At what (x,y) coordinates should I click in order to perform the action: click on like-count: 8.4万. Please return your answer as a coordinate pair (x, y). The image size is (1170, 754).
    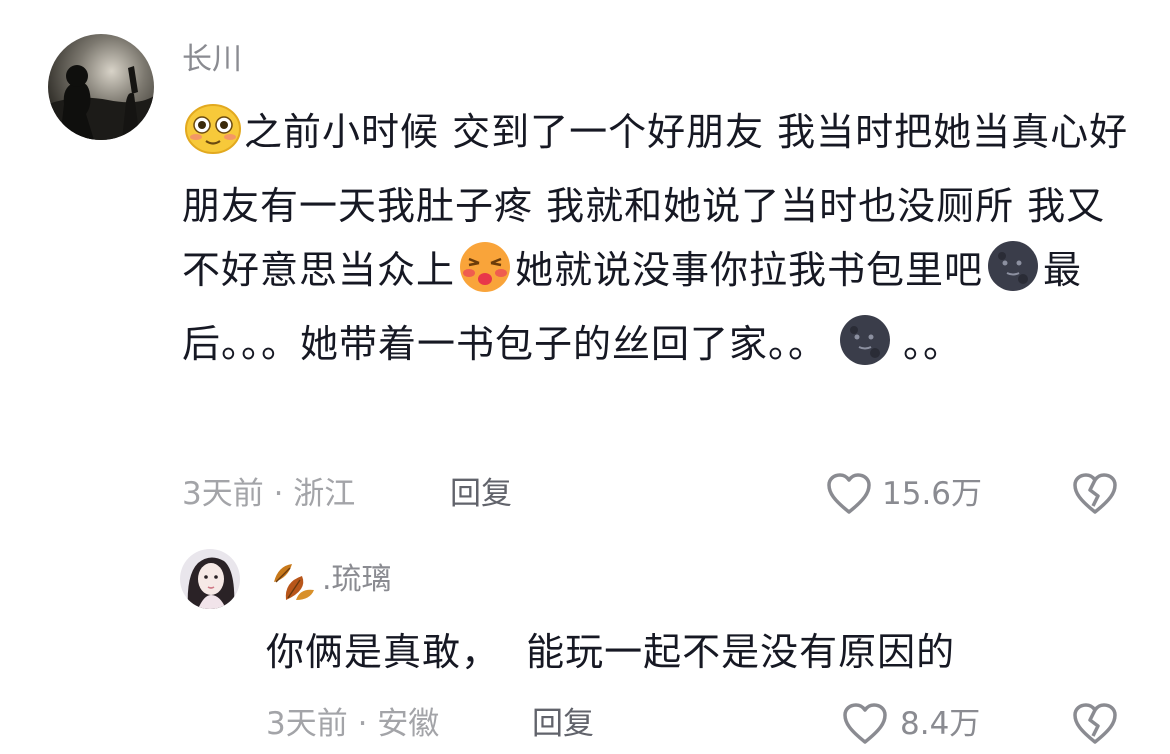
    Looking at the image, I should click on (940, 724).